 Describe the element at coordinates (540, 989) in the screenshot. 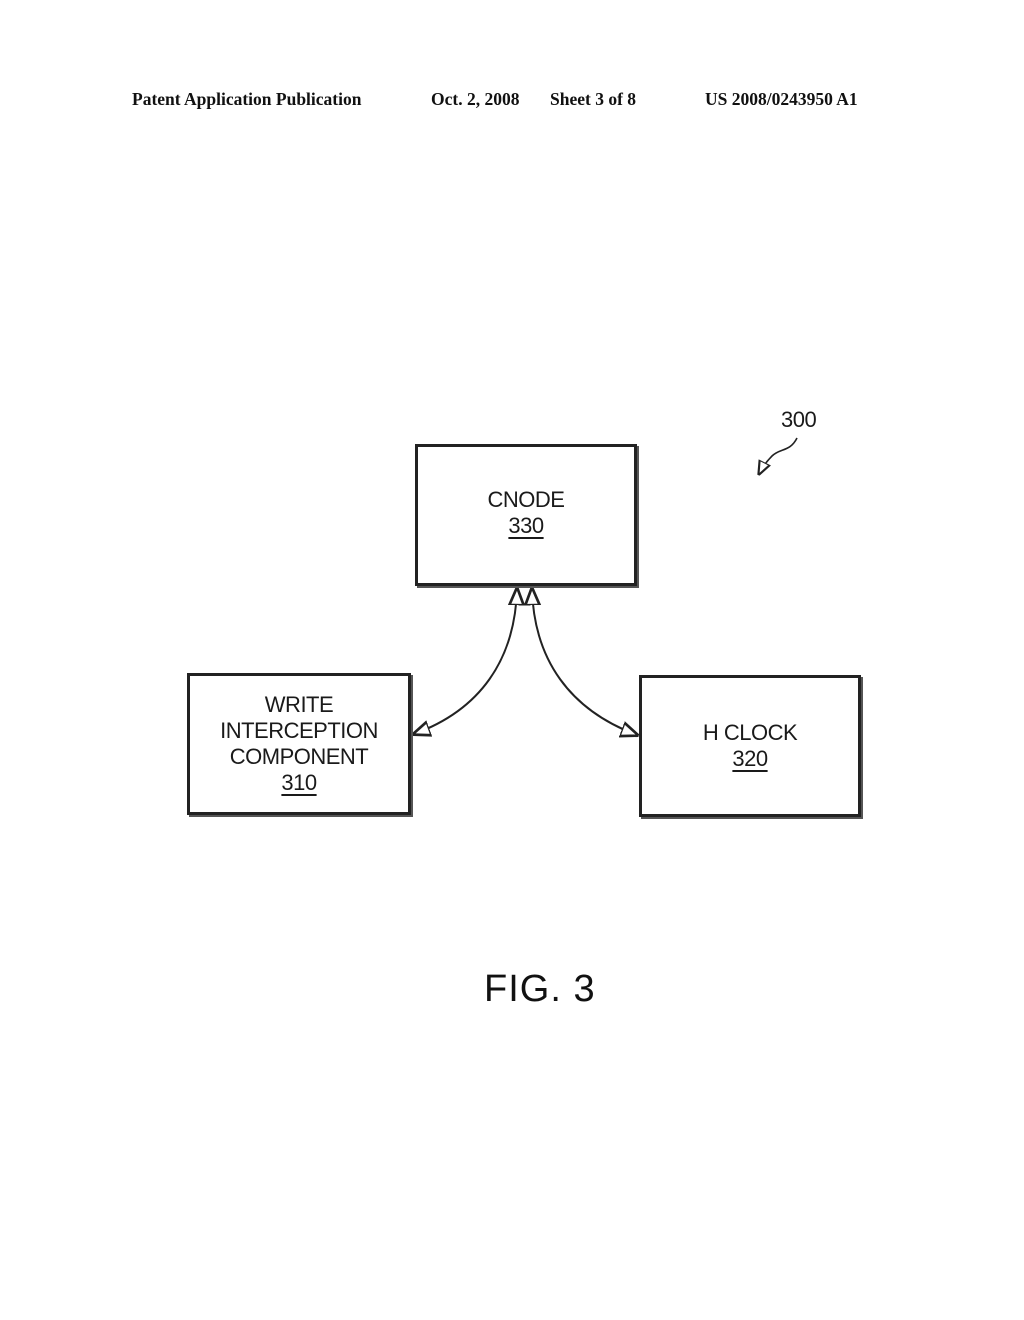

I see `figure-label: FIG. 3` at that location.